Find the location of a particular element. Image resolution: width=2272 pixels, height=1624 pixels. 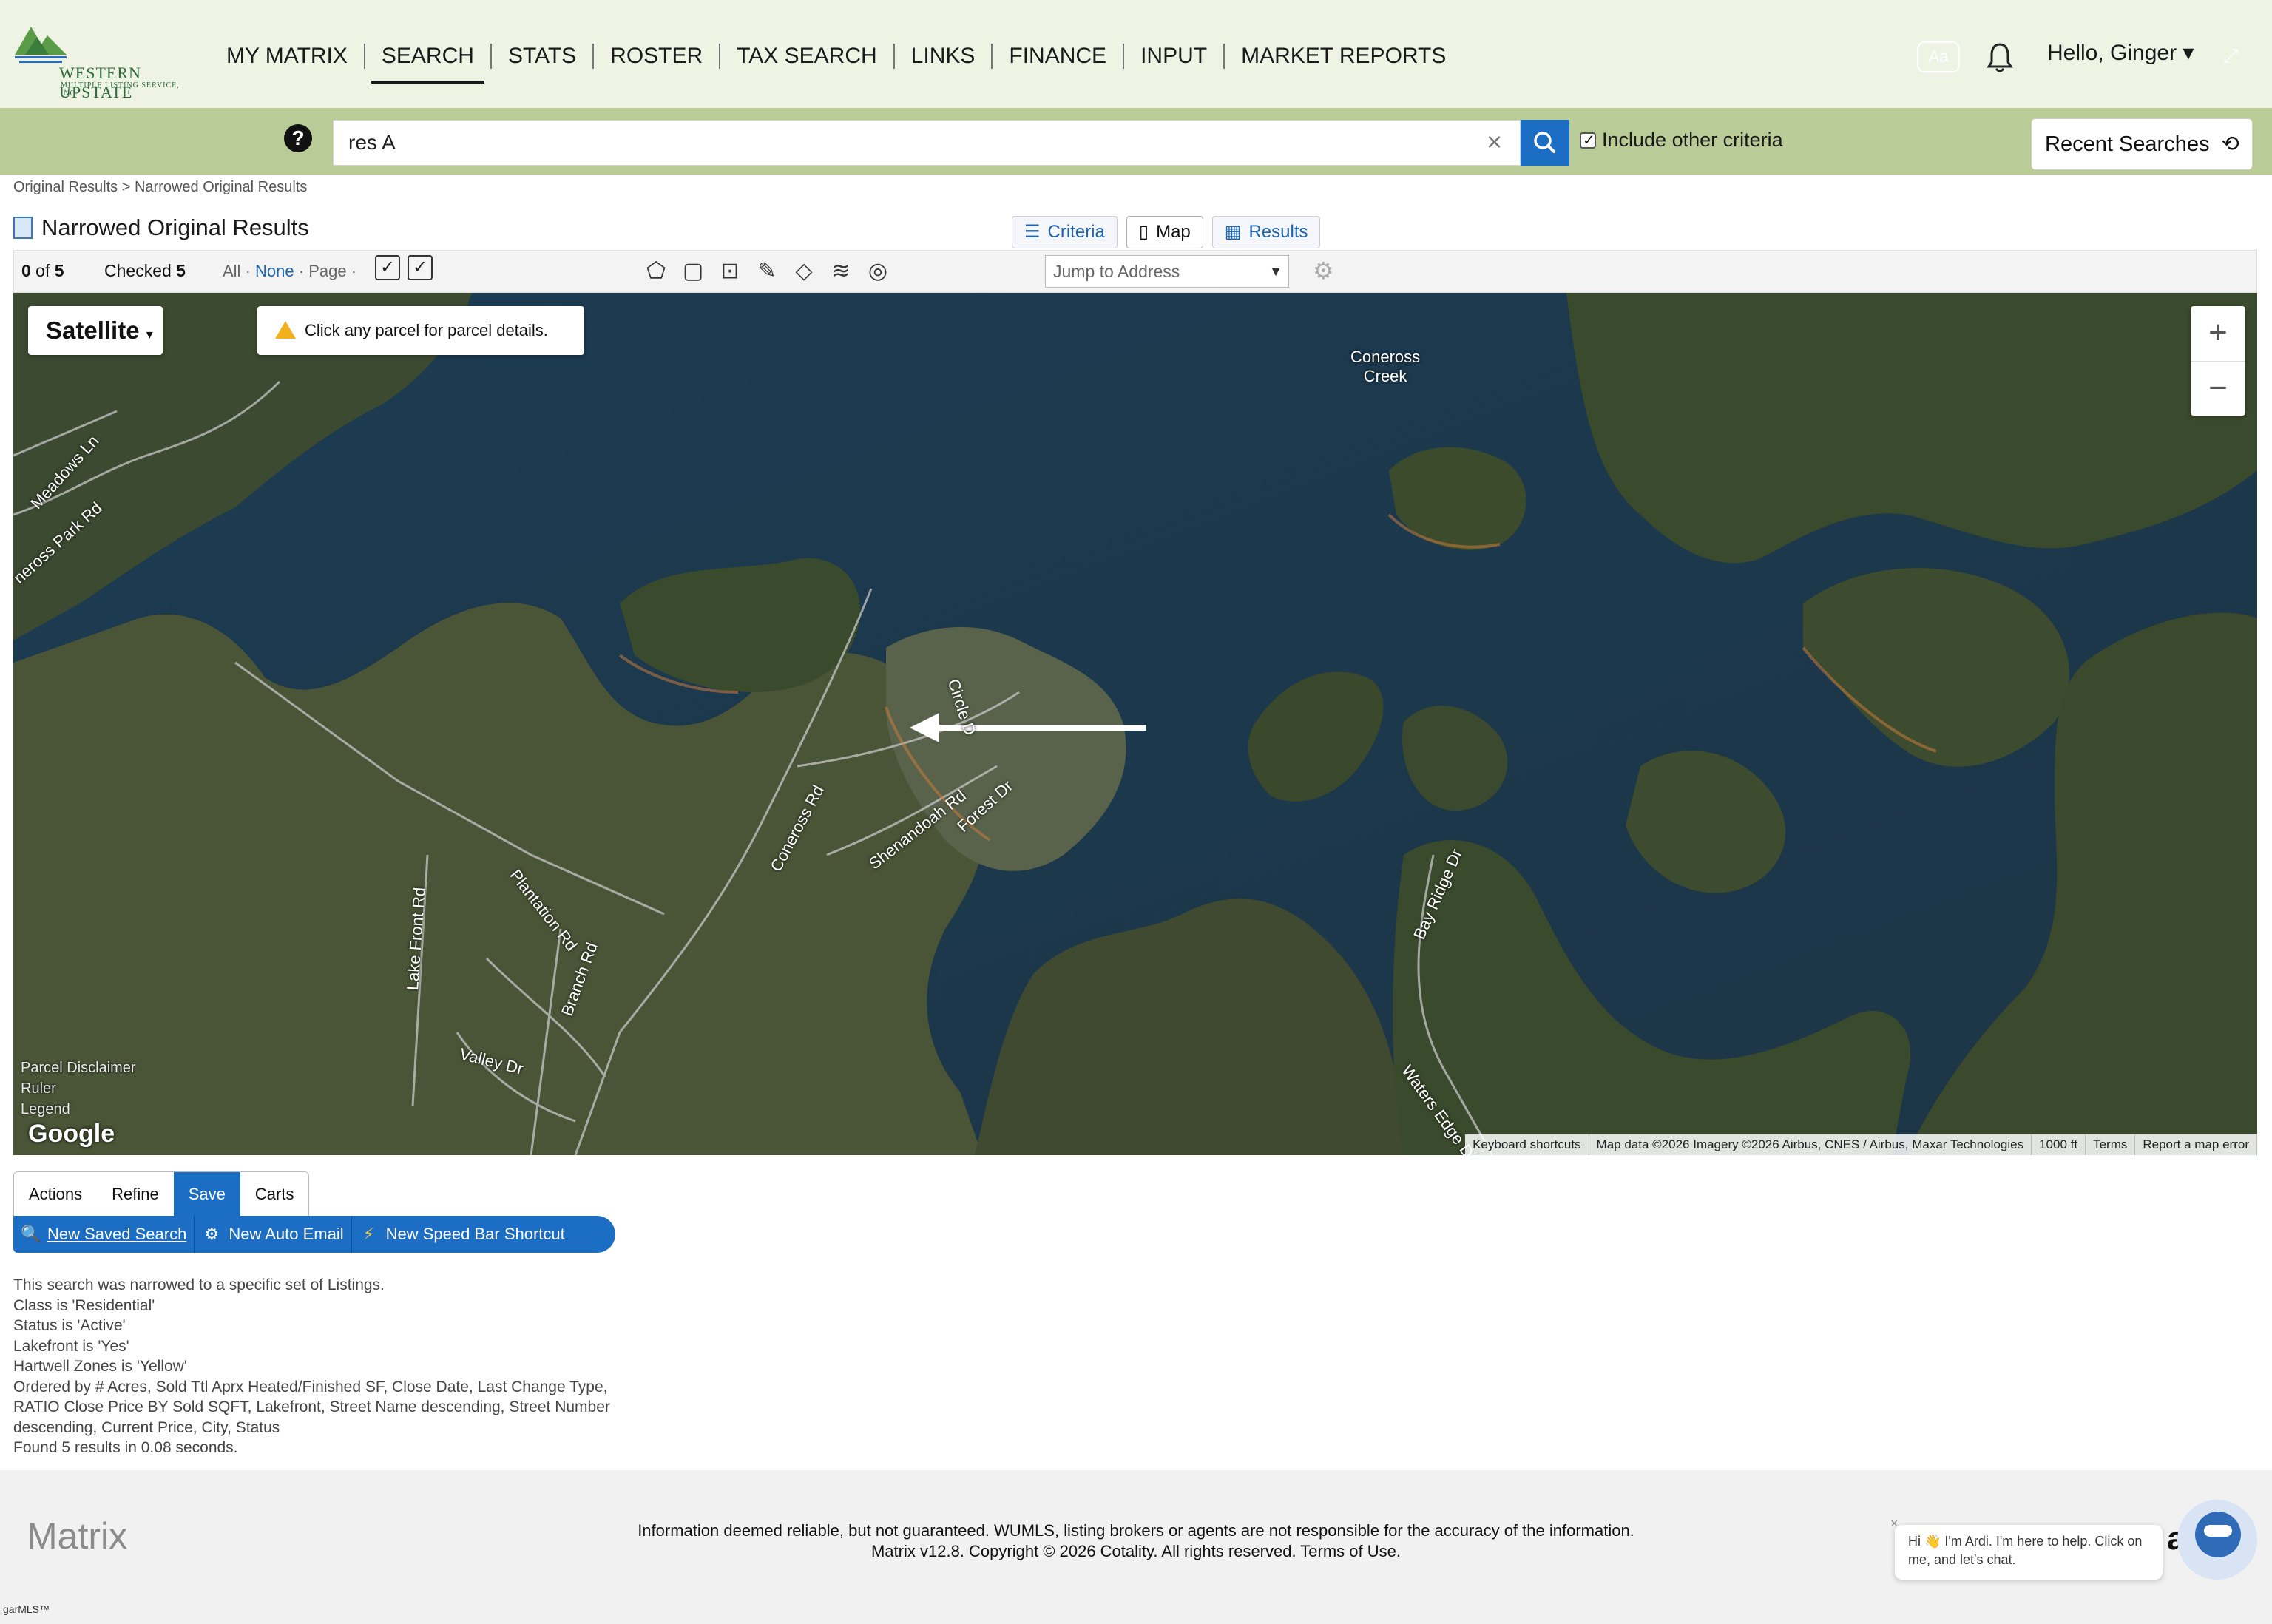

locate-icon: ◎ is located at coordinates (878, 271).